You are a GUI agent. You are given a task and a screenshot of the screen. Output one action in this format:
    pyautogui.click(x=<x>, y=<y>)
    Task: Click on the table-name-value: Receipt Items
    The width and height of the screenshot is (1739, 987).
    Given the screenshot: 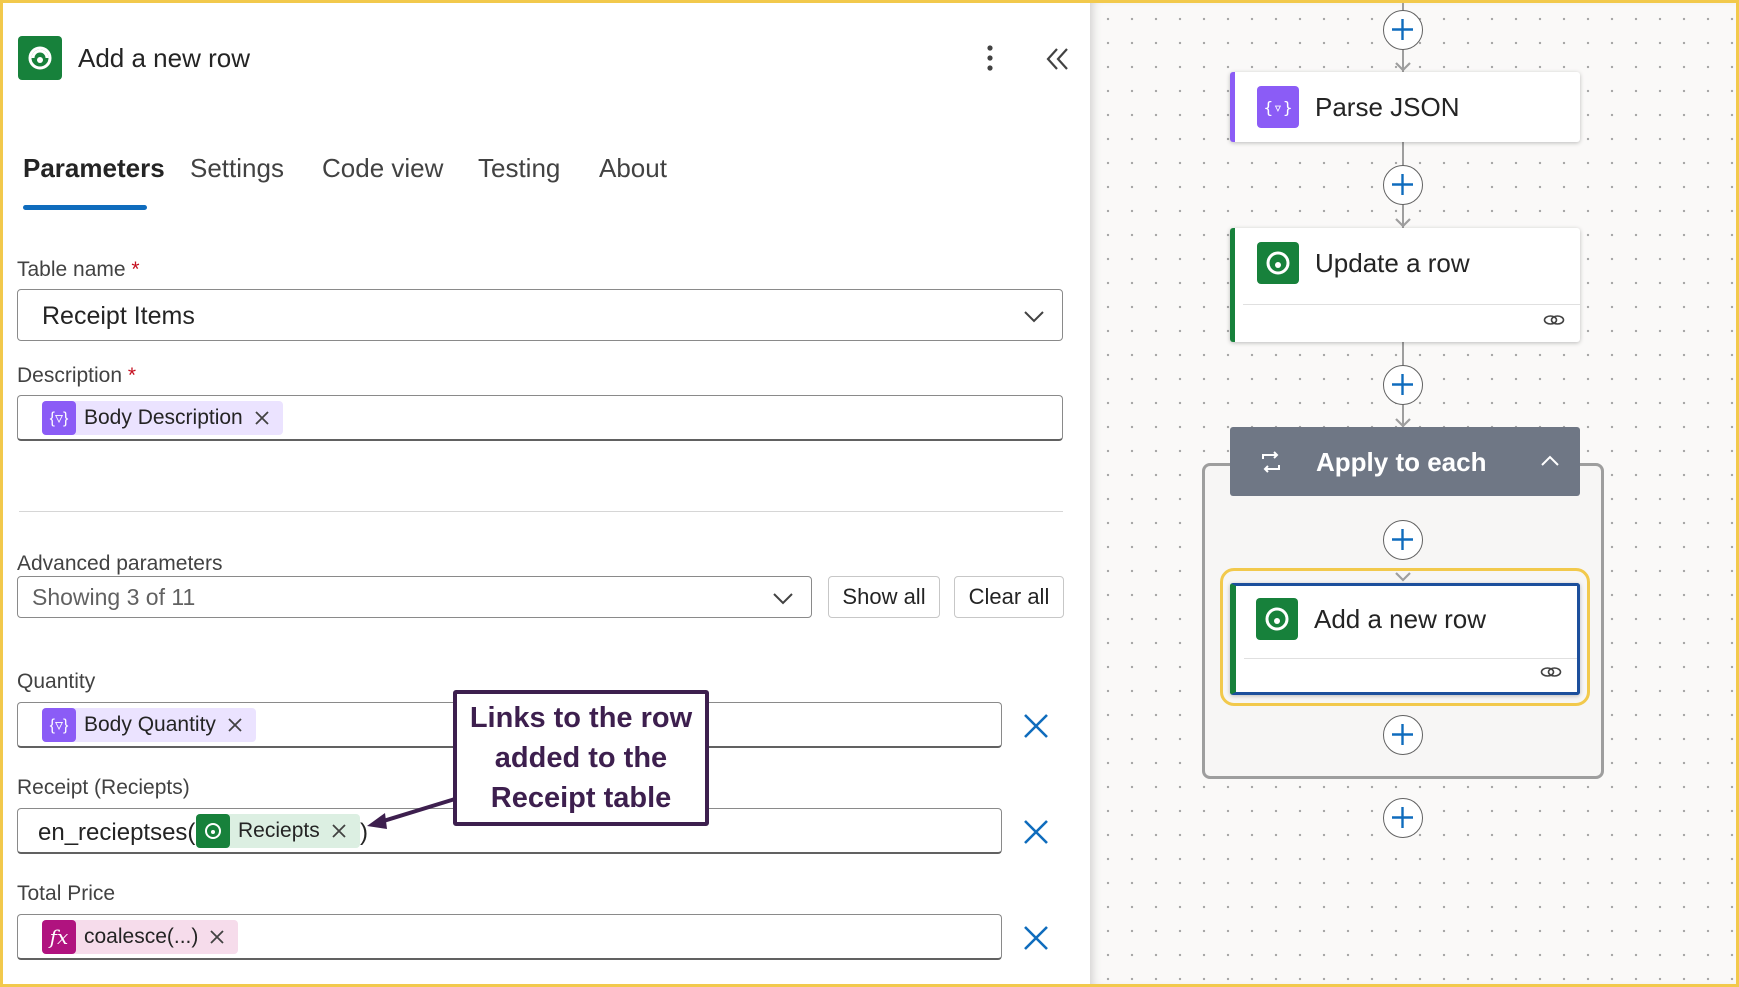 What is the action you would take?
    pyautogui.click(x=118, y=316)
    